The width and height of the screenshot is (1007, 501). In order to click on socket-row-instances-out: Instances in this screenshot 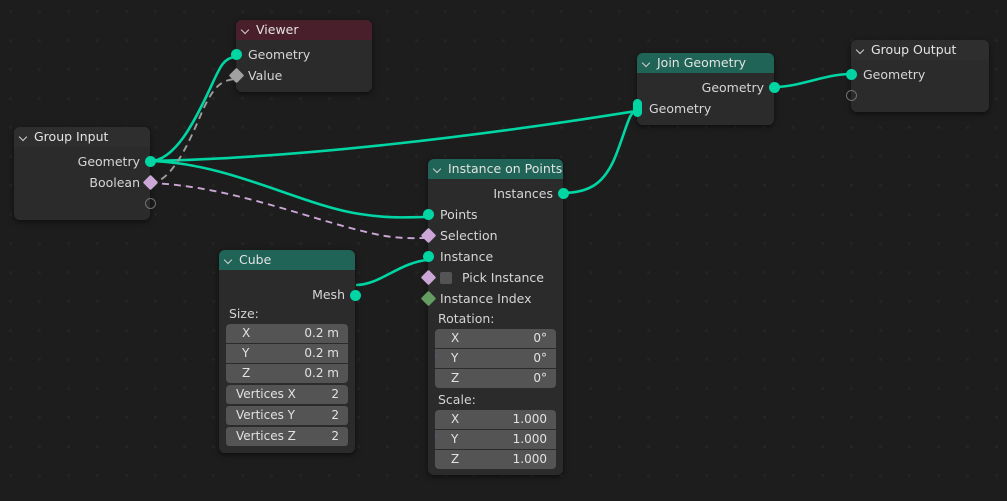, I will do `click(498, 193)`.